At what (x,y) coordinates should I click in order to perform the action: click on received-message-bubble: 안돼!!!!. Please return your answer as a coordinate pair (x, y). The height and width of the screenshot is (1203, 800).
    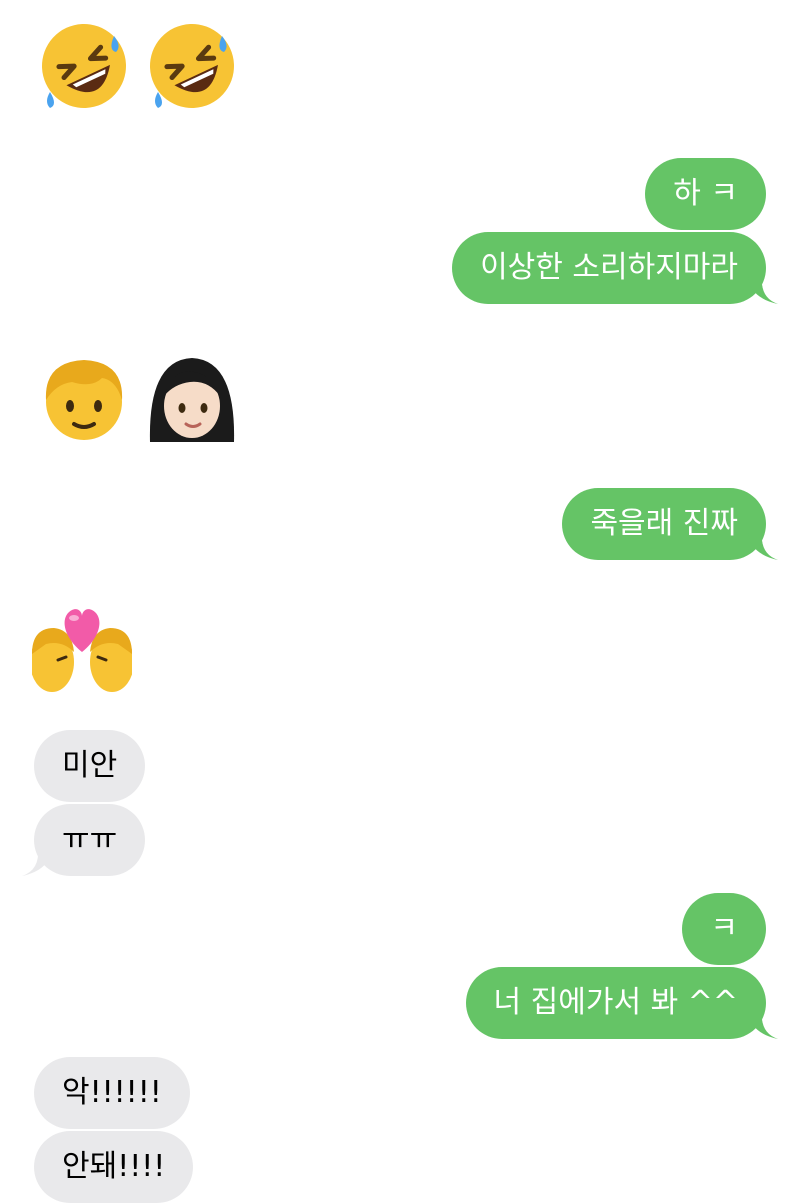
    Looking at the image, I should click on (114, 1167).